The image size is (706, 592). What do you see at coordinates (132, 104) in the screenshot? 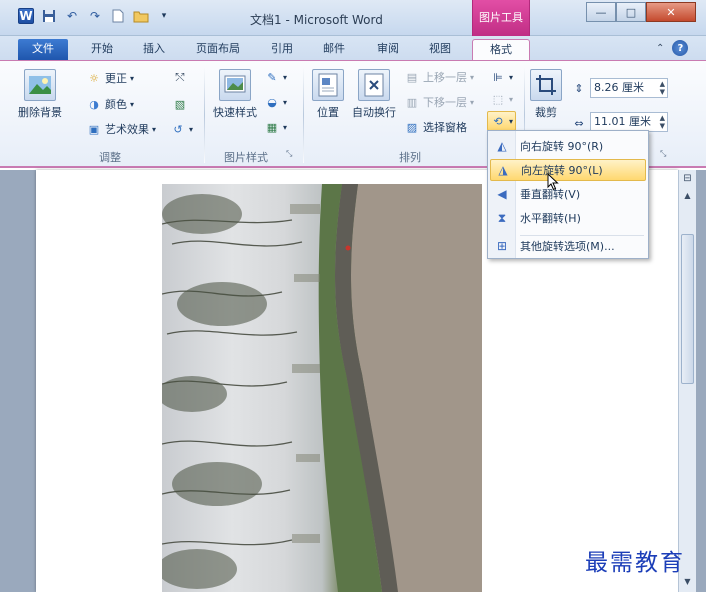
I see `color-dropdown-icon: ▾` at bounding box center [132, 104].